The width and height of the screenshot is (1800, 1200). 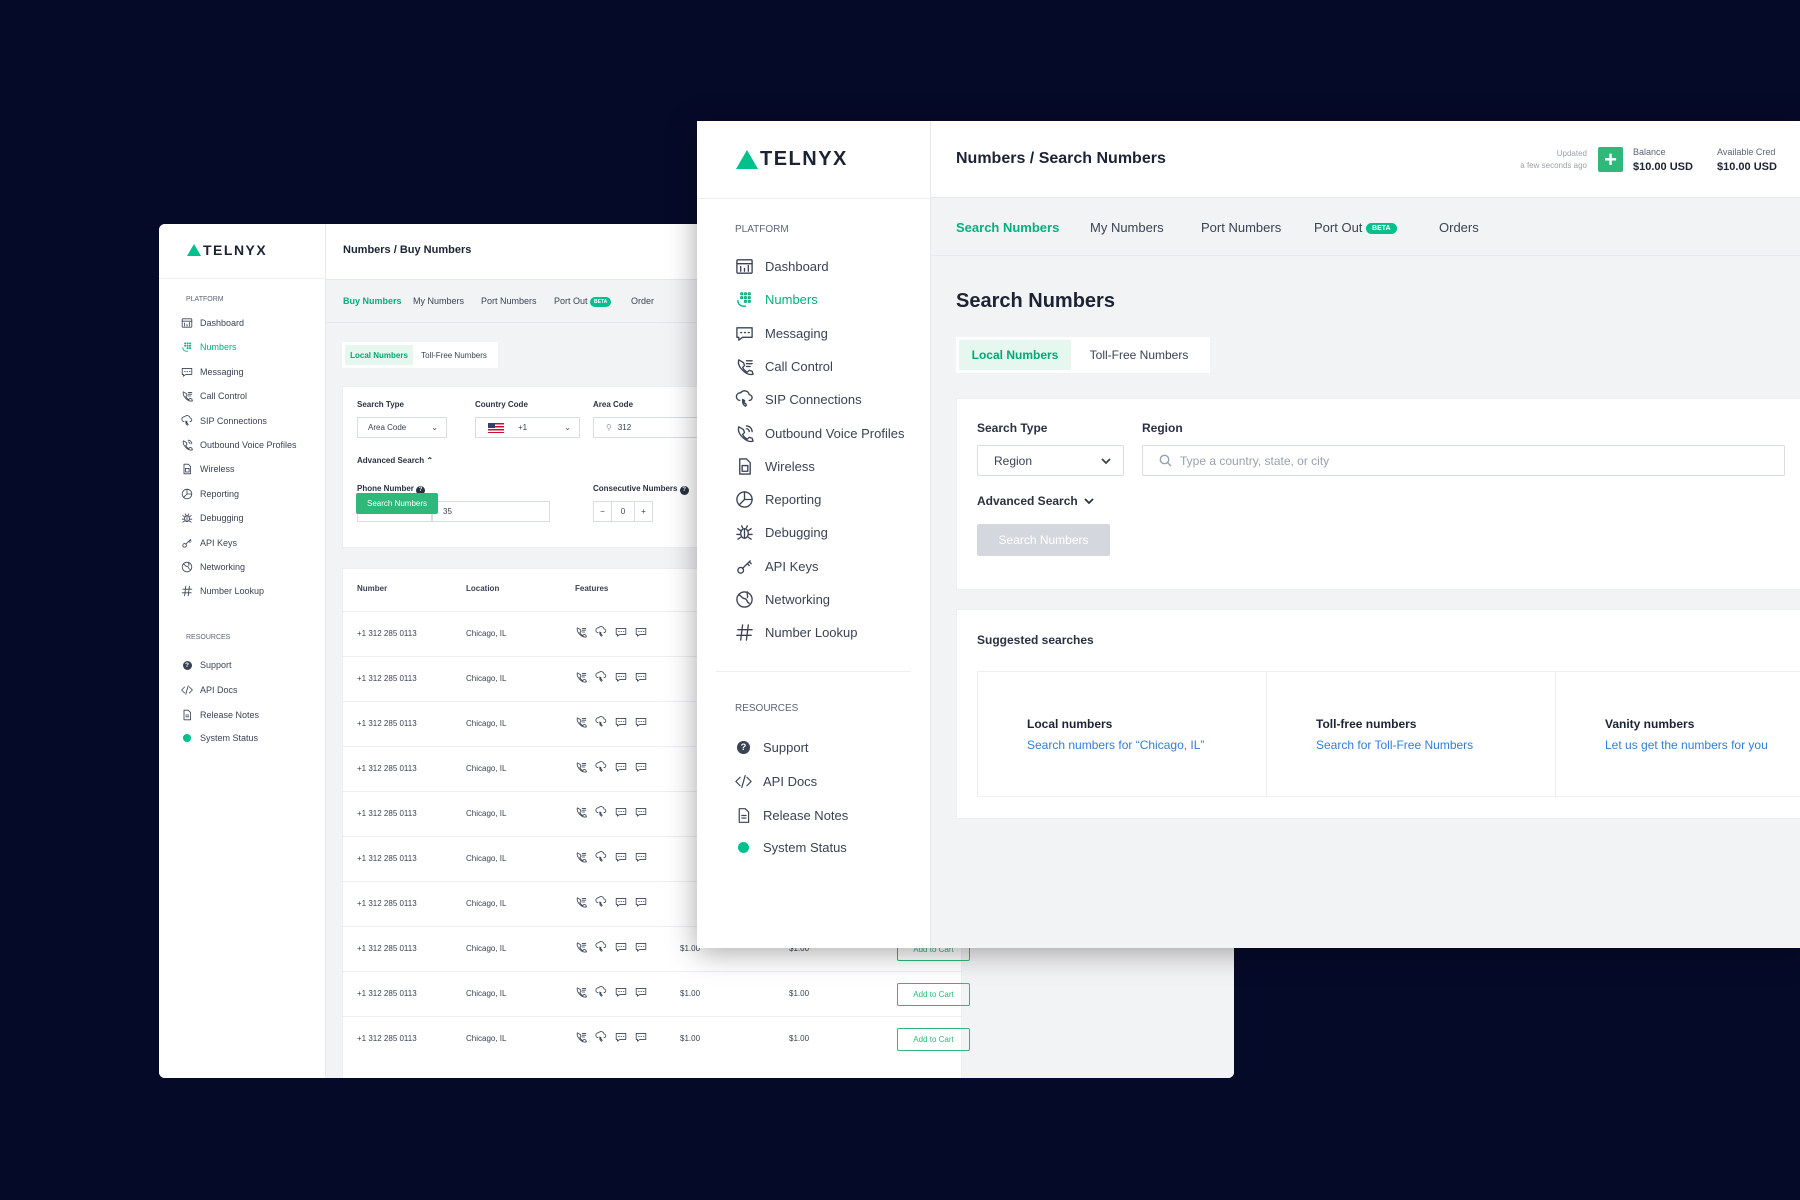 I want to click on tab-port-out-label: Port Out, so click(x=1338, y=227).